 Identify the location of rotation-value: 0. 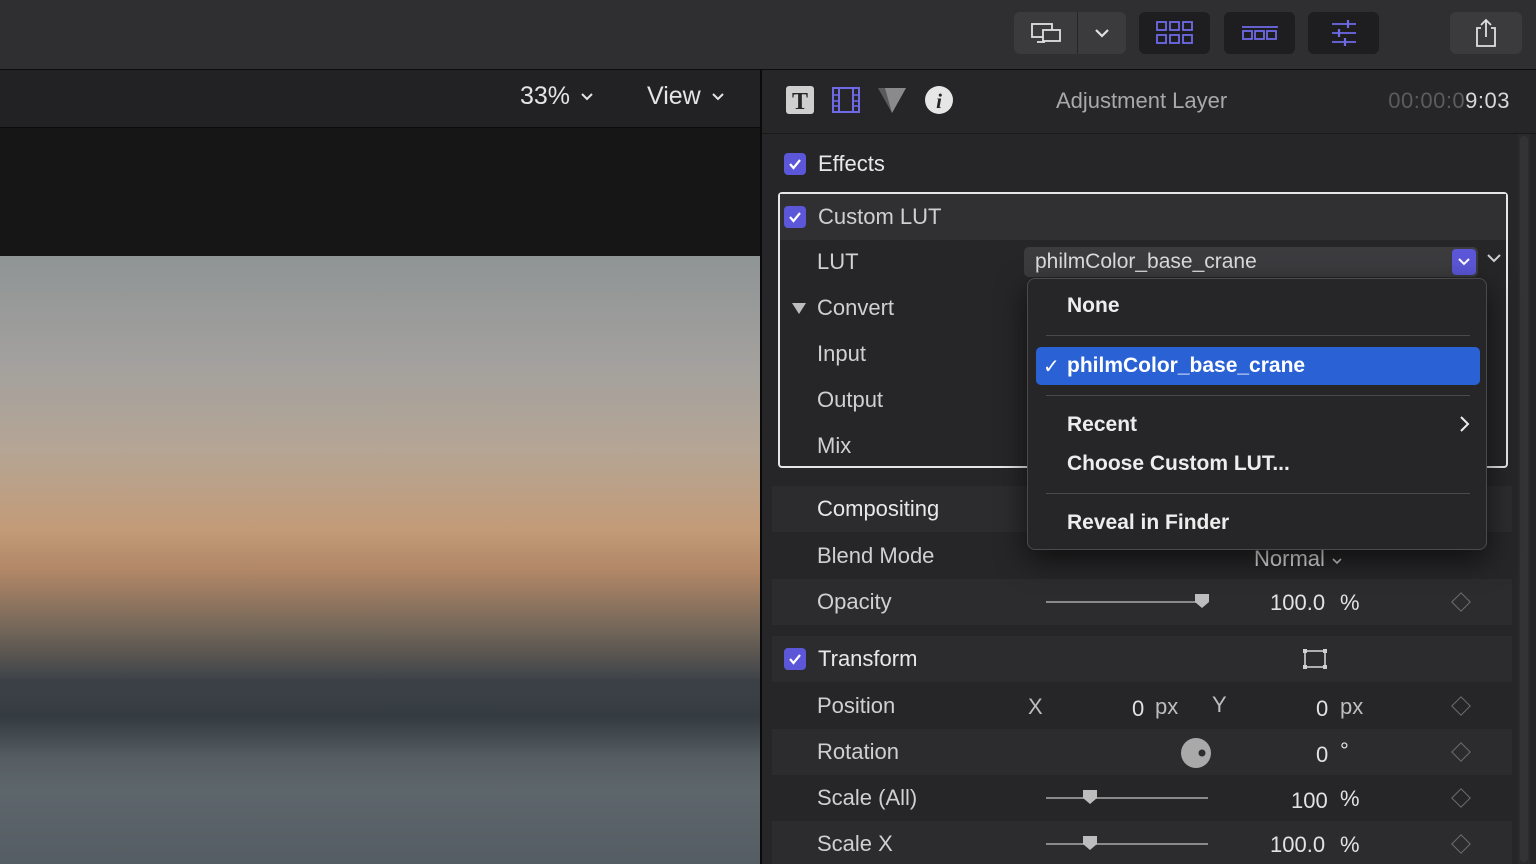
(1322, 755).